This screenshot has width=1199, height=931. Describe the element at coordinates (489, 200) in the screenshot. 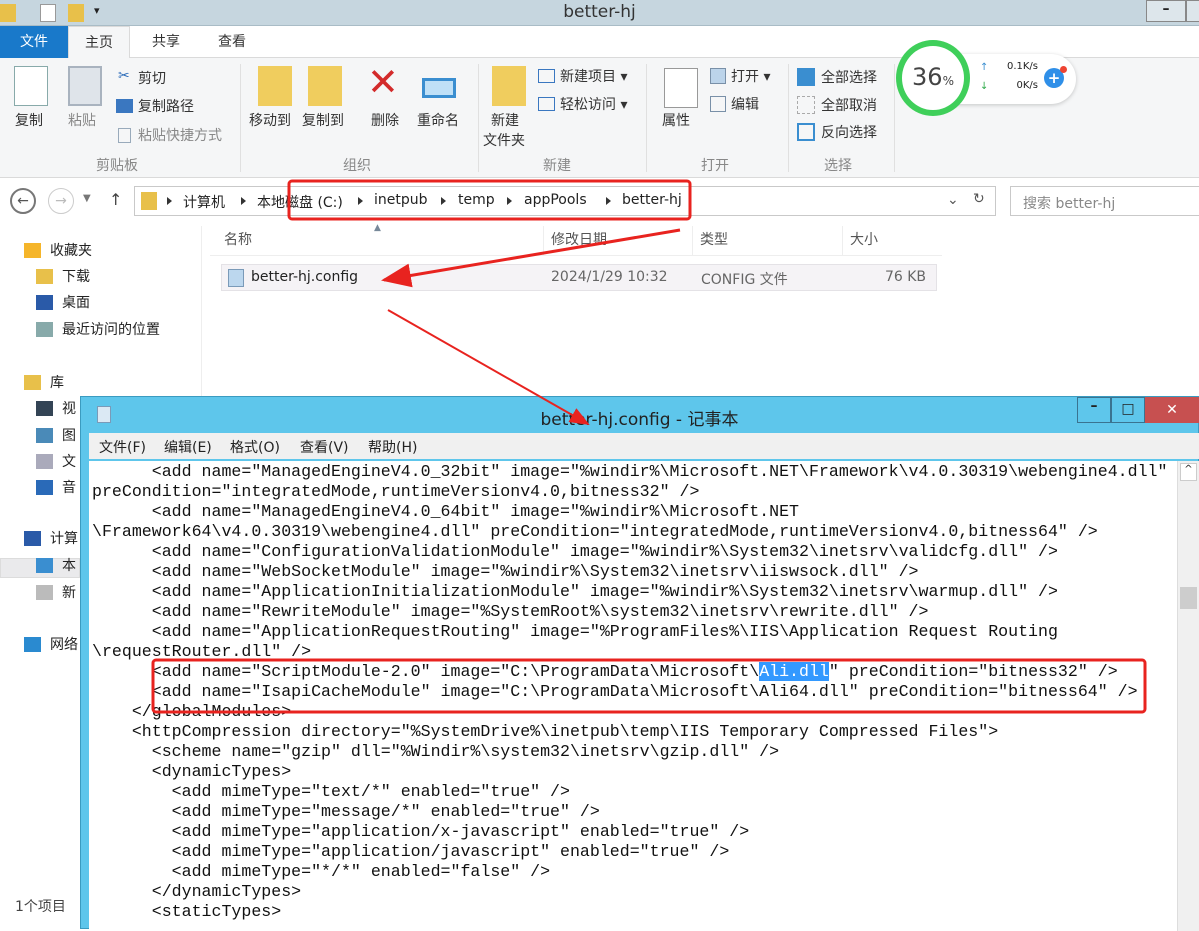

I see `address-highlight-box` at that location.